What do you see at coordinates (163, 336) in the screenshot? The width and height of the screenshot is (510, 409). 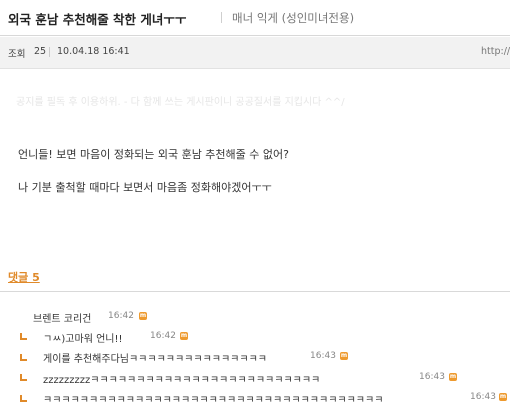 I see `reply-time: 16:42` at bounding box center [163, 336].